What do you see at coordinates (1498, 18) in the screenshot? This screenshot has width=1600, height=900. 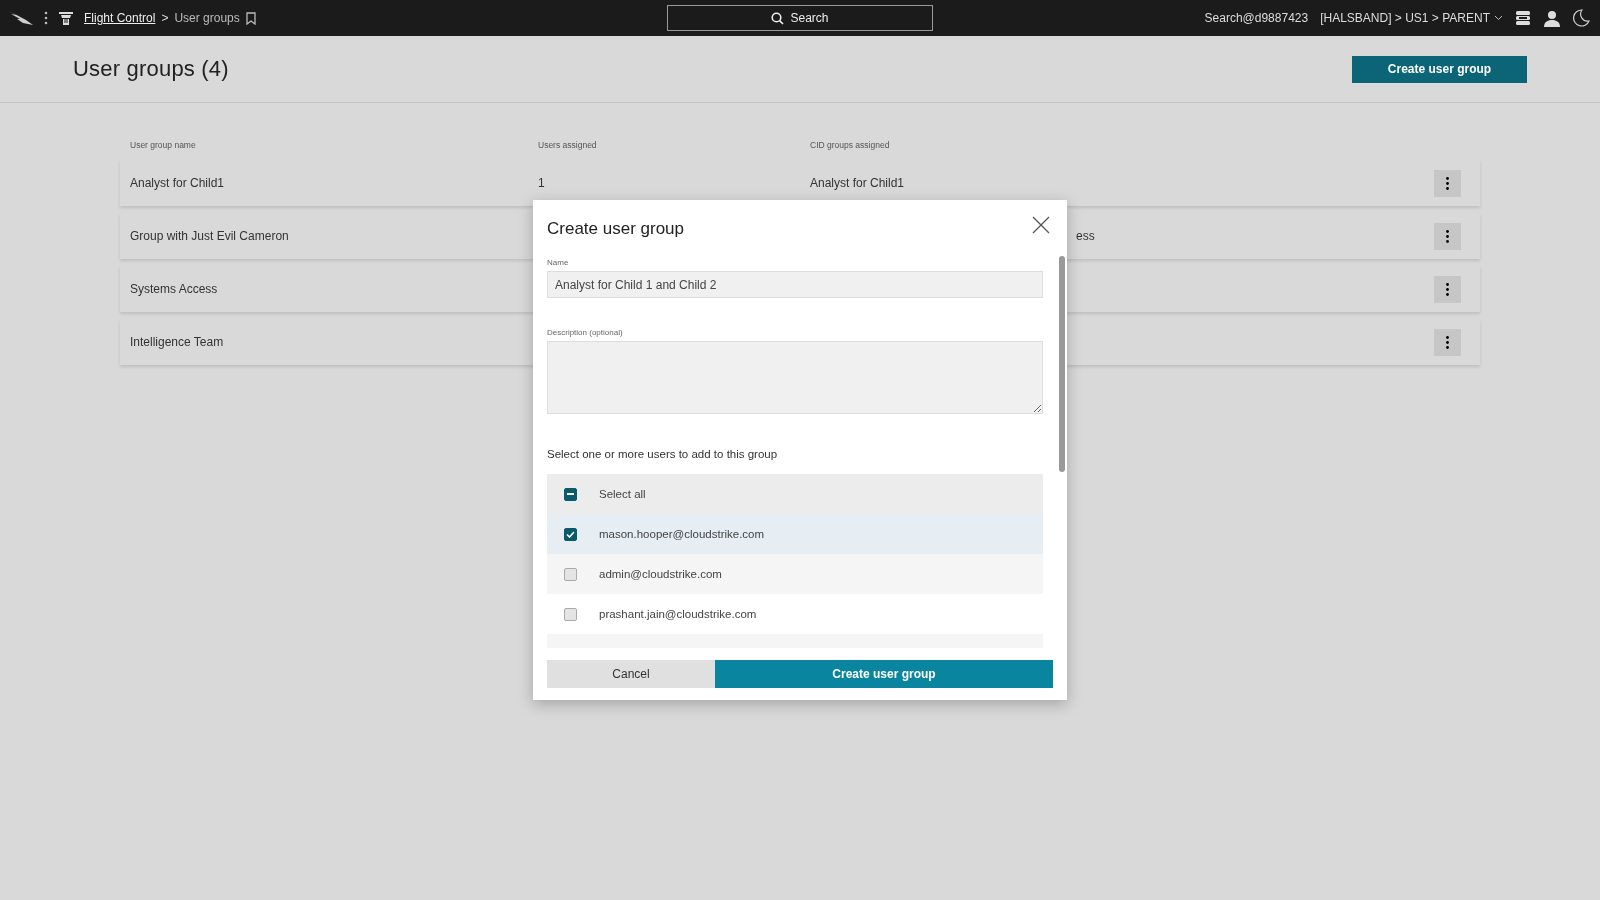 I see `chevron-down-icon` at bounding box center [1498, 18].